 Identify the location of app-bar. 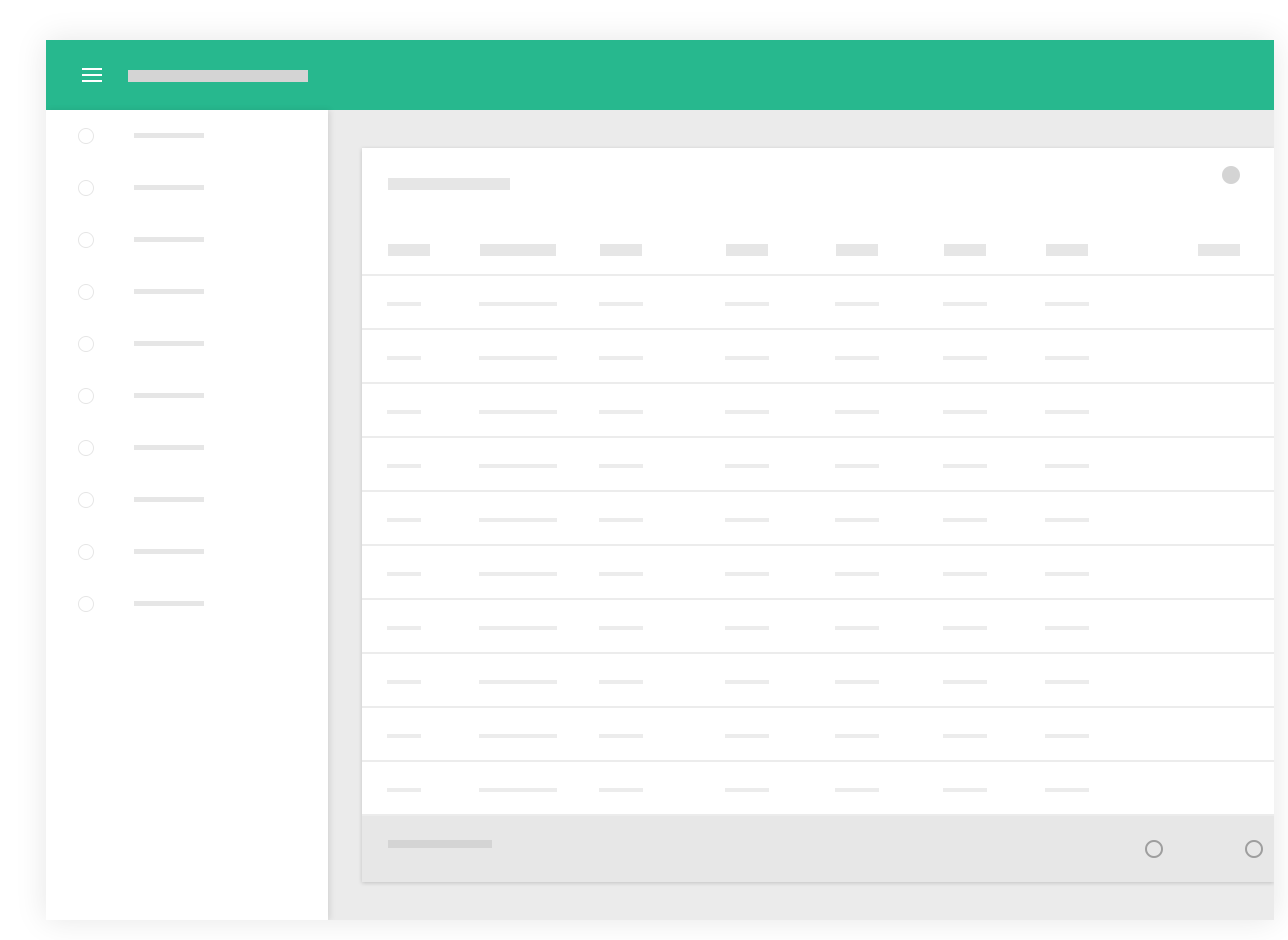
(660, 75).